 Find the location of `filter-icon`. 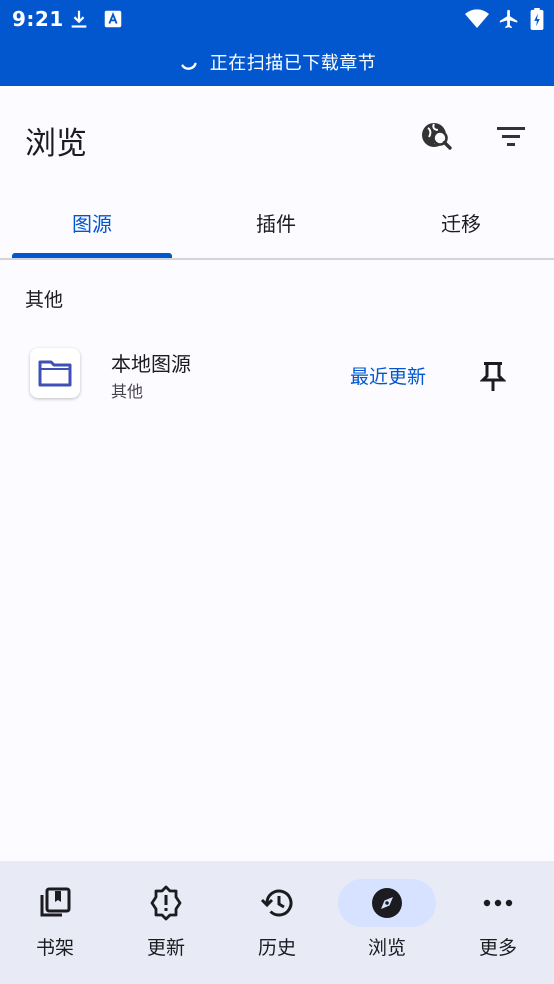

filter-icon is located at coordinates (511, 136).